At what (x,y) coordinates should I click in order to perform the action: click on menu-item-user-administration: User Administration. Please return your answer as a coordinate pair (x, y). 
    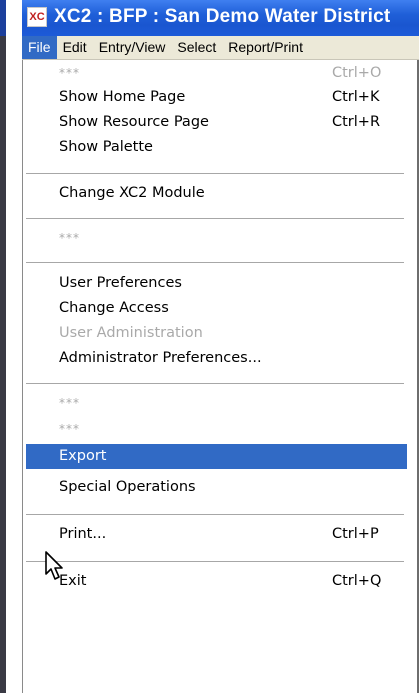
    Looking at the image, I should click on (131, 333).